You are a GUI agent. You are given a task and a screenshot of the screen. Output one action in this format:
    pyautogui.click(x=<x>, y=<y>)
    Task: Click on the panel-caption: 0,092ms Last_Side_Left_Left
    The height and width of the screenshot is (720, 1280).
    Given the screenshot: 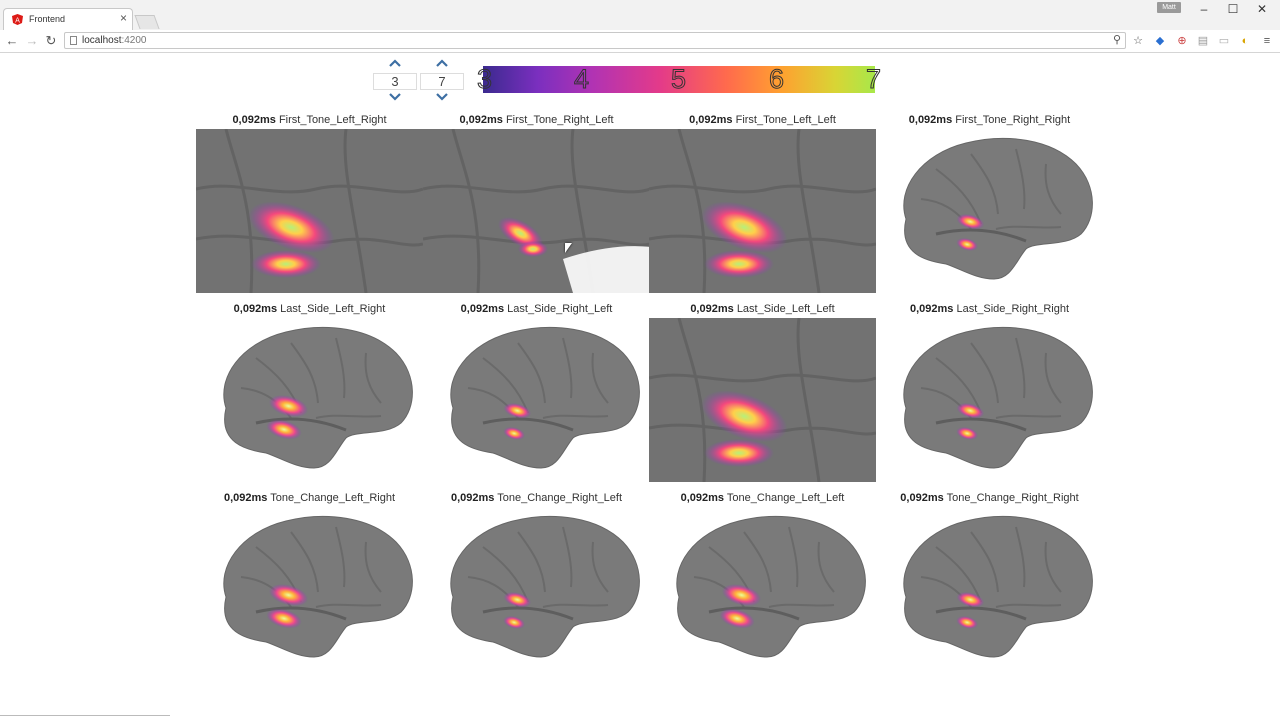 What is the action you would take?
    pyautogui.click(x=762, y=309)
    